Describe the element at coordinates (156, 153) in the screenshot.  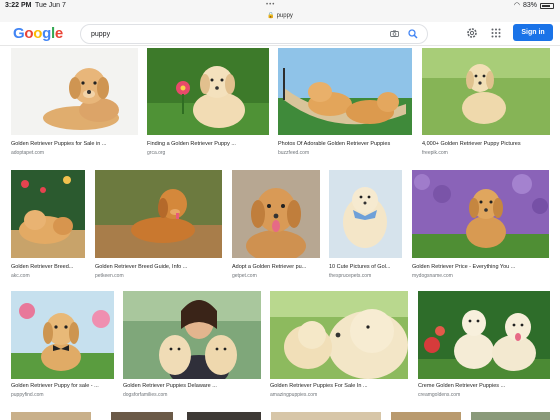
I see `result-source: grca.org` at that location.